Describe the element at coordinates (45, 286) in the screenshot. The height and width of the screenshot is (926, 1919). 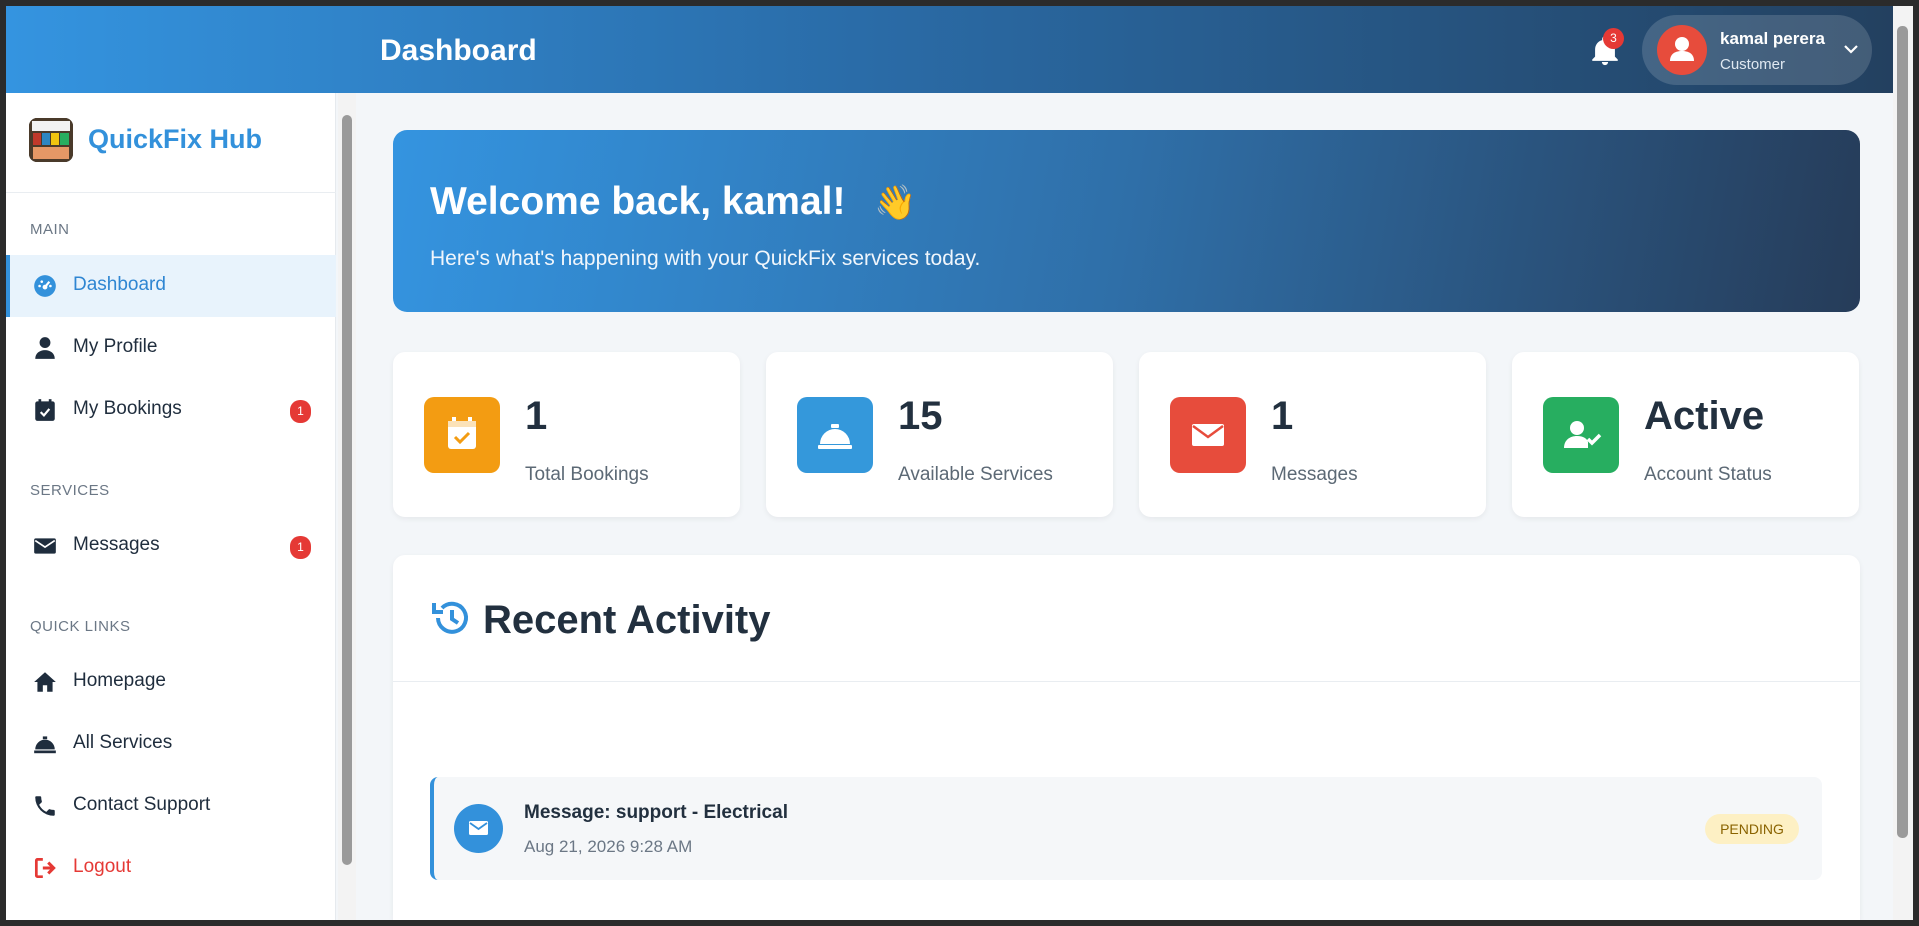
I see `dashboard-icon` at that location.